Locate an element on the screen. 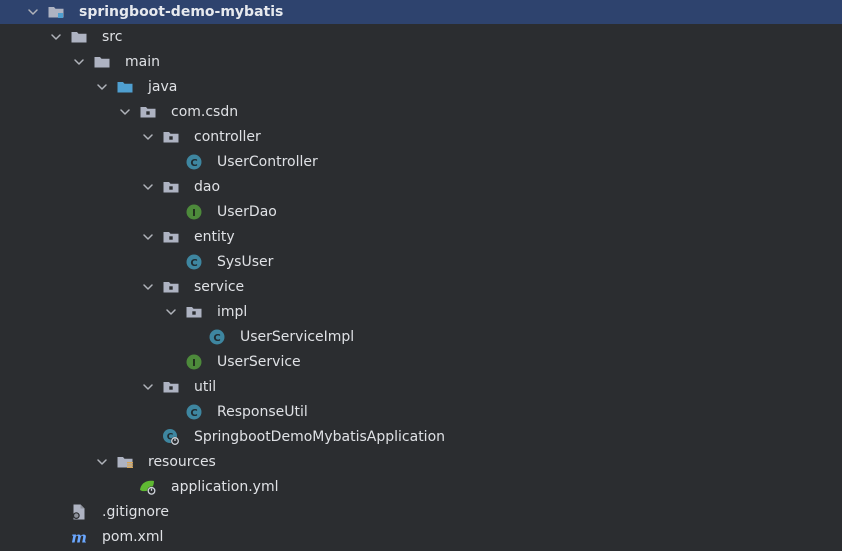 The width and height of the screenshot is (842, 551). tree-row-com-csdn: com.csdn is located at coordinates (421, 112).